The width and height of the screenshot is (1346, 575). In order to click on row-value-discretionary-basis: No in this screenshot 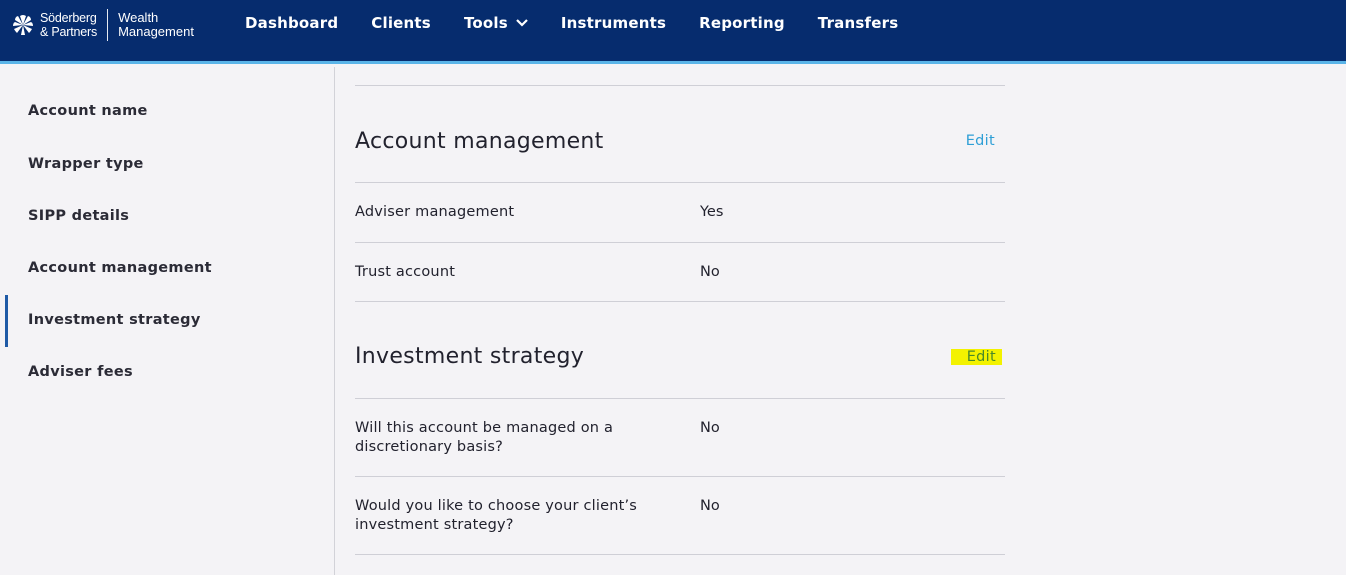, I will do `click(710, 428)`.